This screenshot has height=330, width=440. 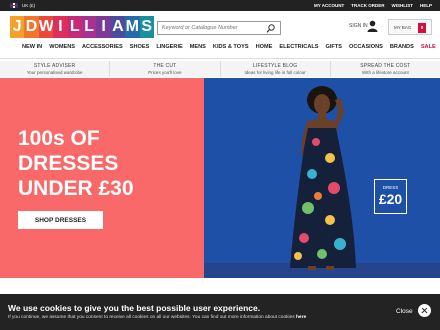 What do you see at coordinates (220, 58) in the screenshot?
I see `nav-divider` at bounding box center [220, 58].